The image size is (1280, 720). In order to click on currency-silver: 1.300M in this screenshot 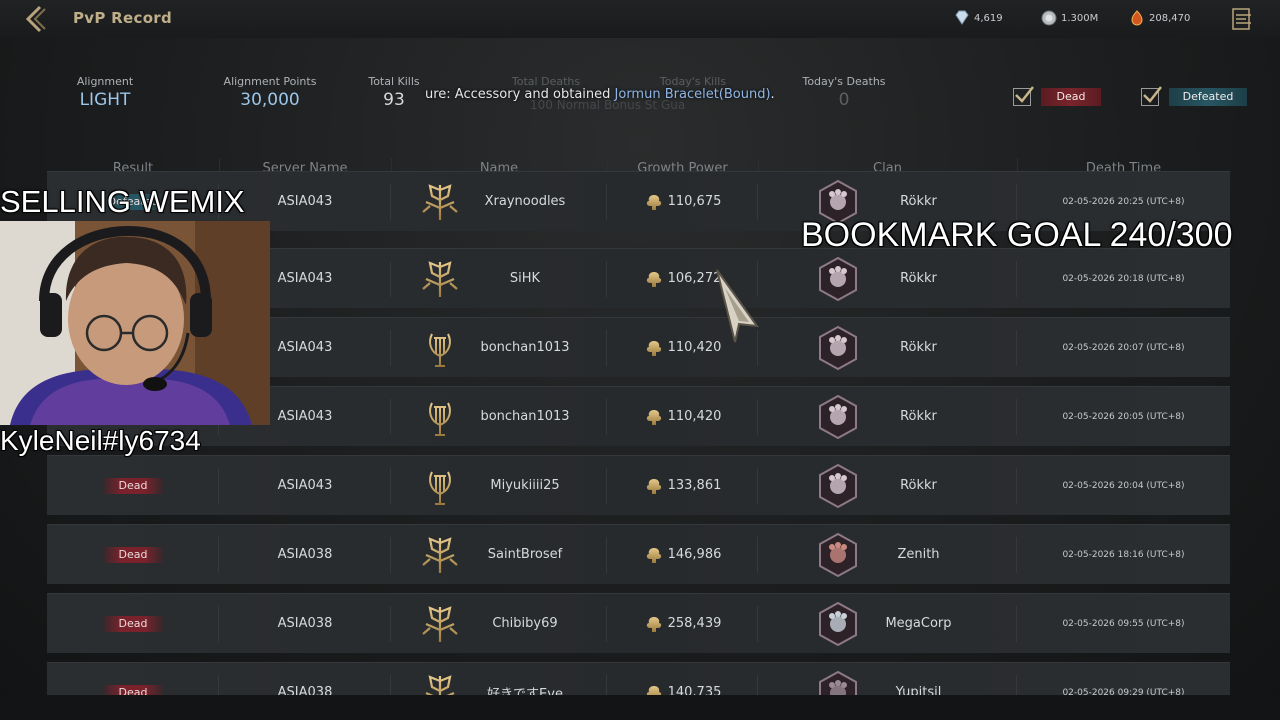, I will do `click(1069, 18)`.